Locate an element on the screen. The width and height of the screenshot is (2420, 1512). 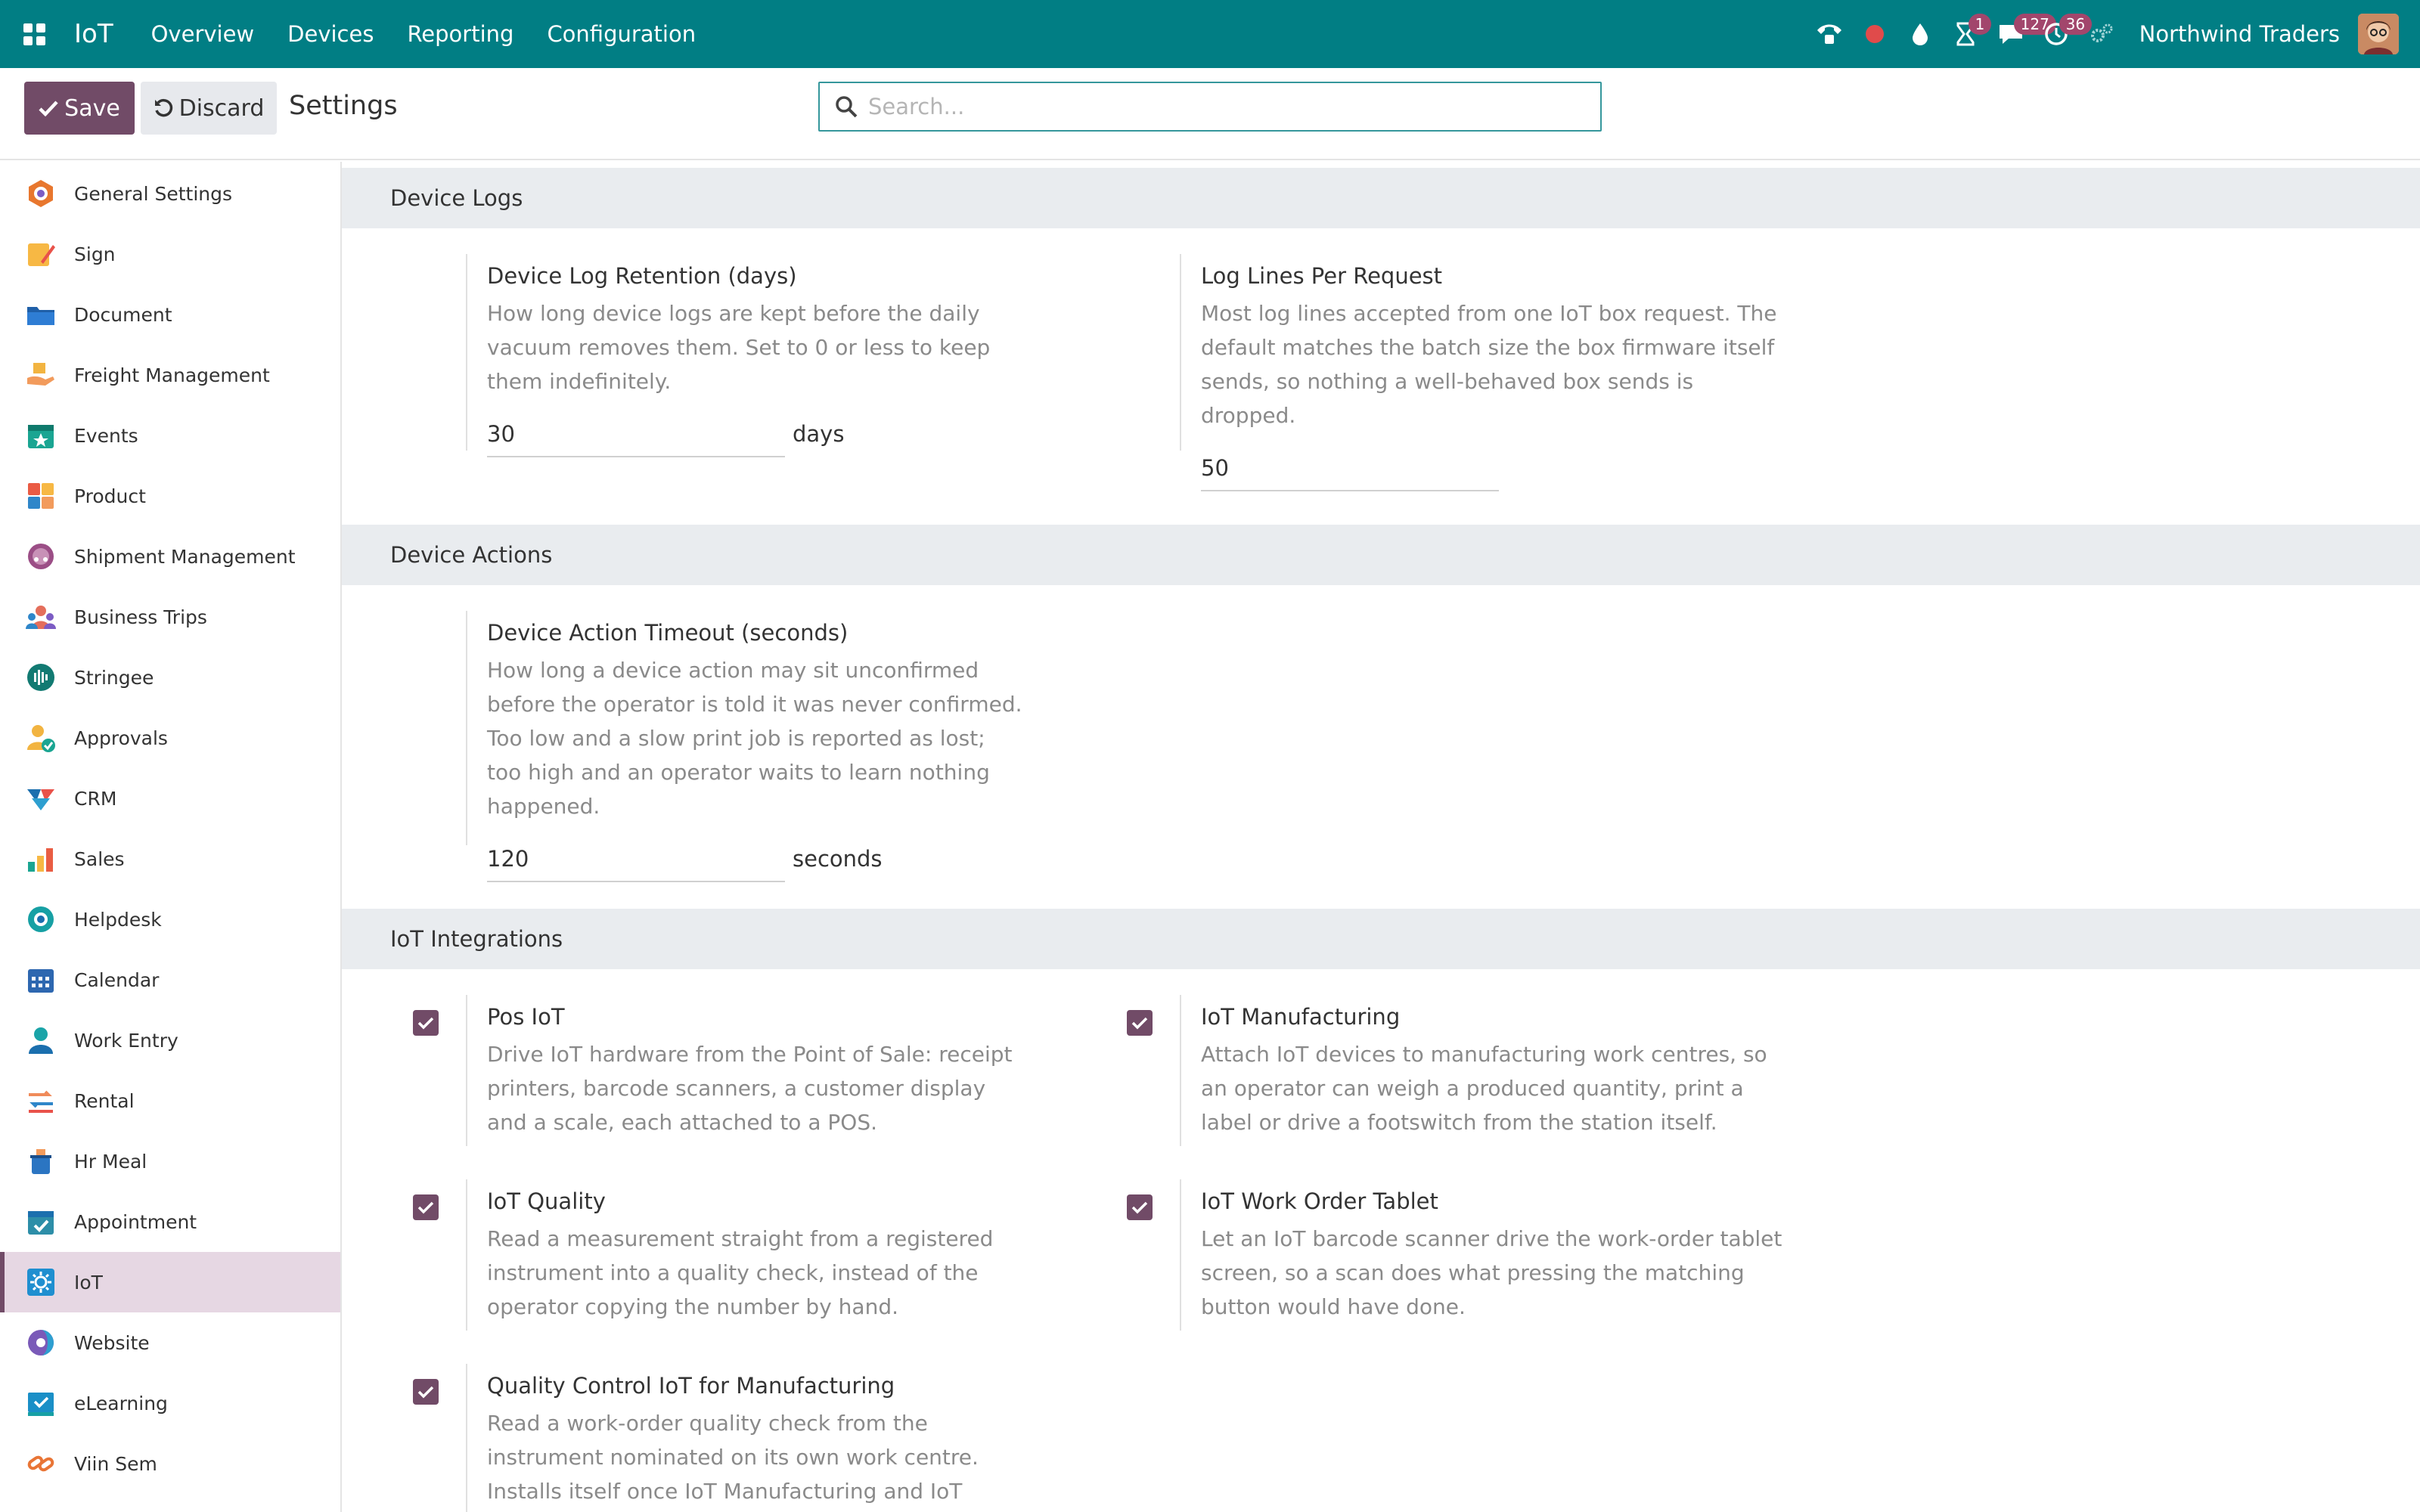
check-icon is located at coordinates (48, 109).